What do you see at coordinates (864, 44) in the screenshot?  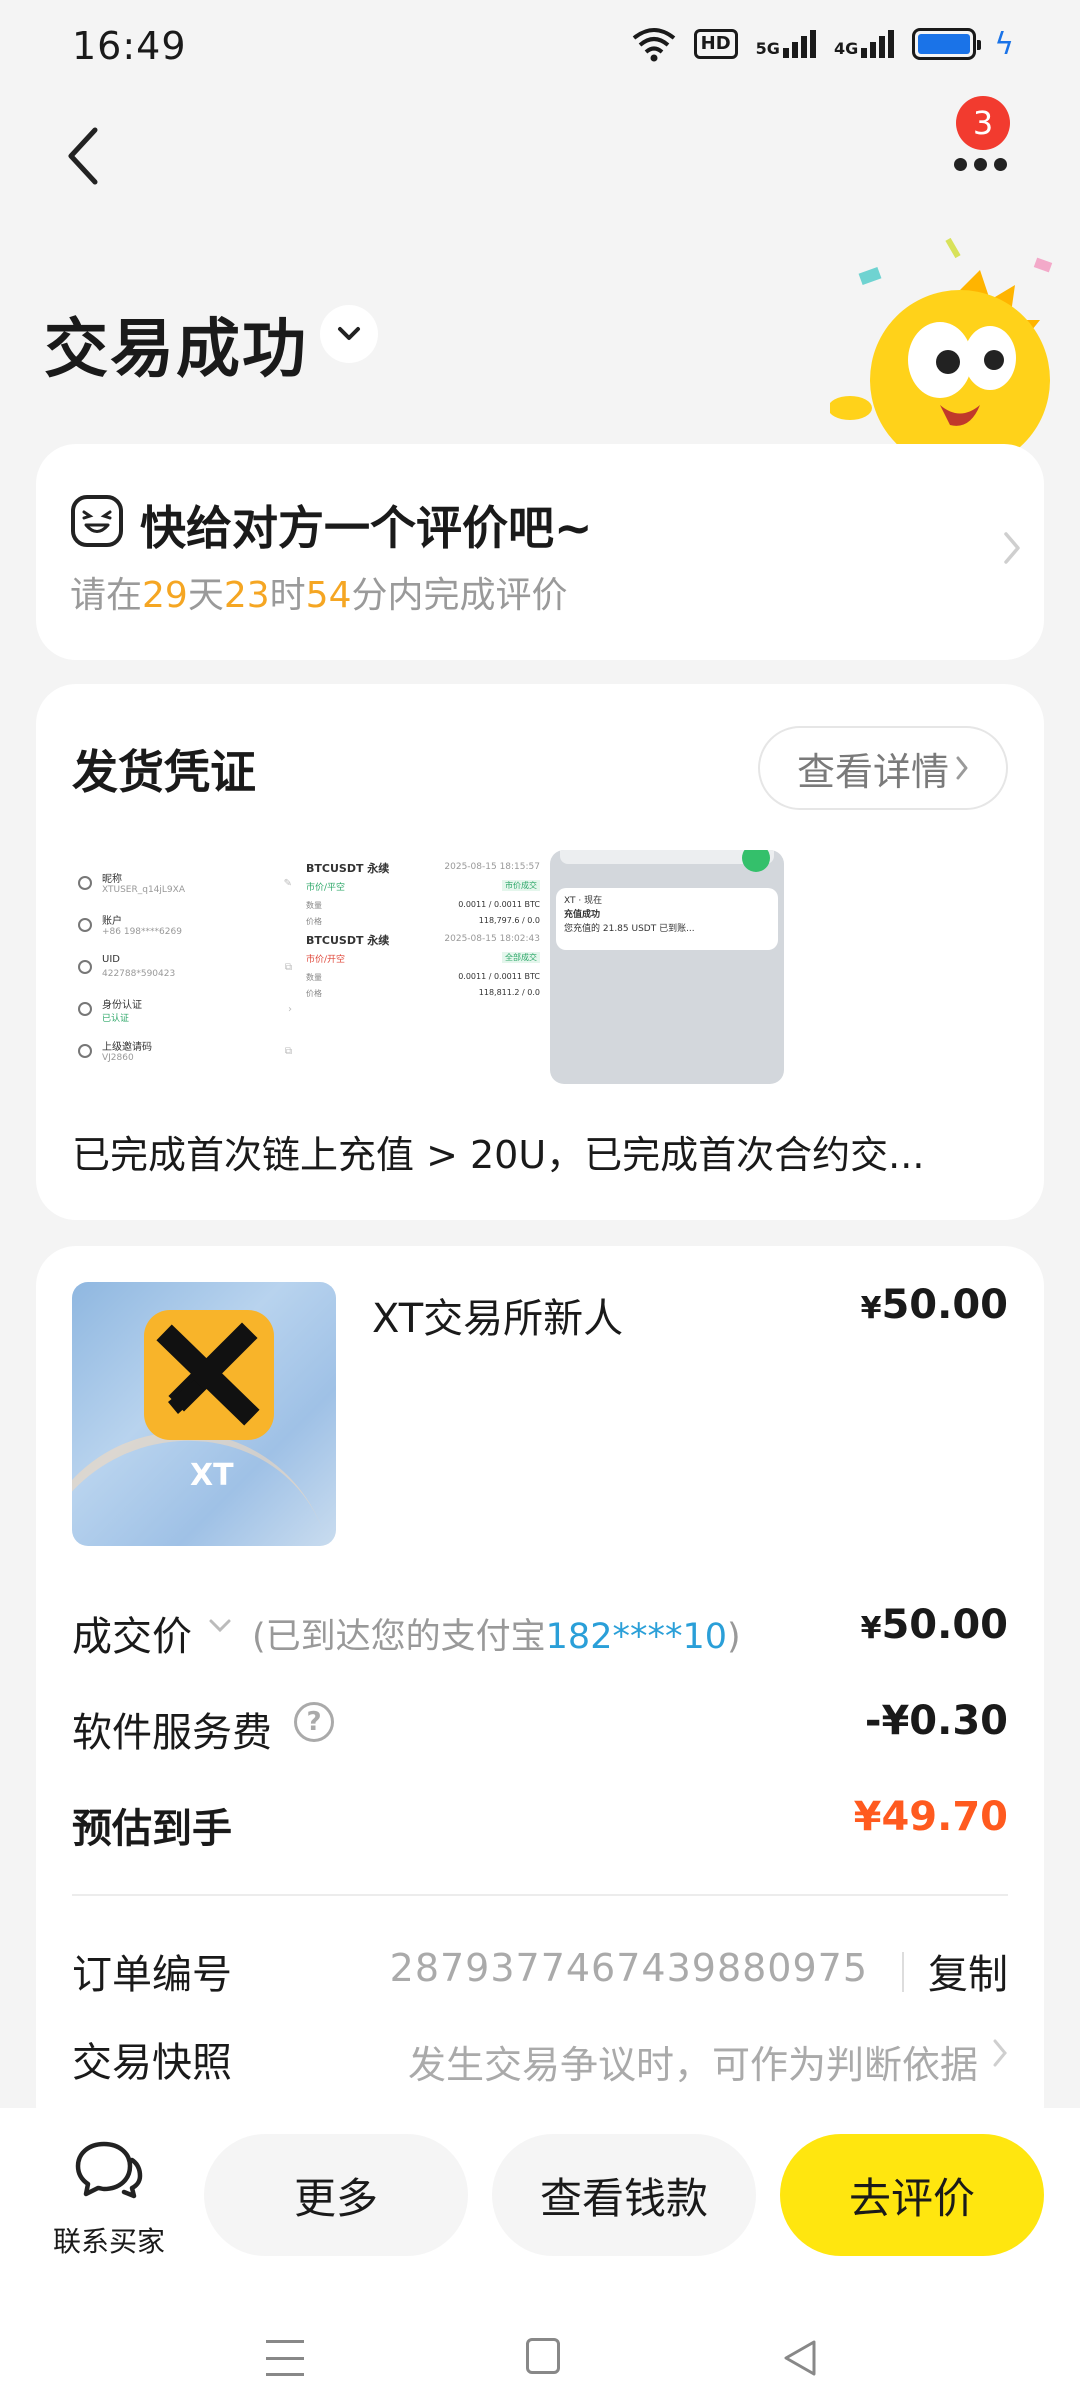 I see `signal-4g-icon: 4G` at bounding box center [864, 44].